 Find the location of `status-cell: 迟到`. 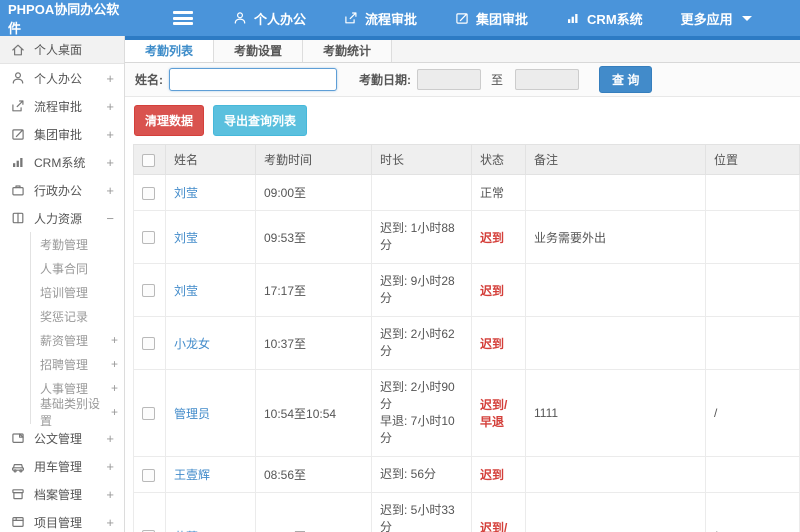

status-cell: 迟到 is located at coordinates (498, 474).